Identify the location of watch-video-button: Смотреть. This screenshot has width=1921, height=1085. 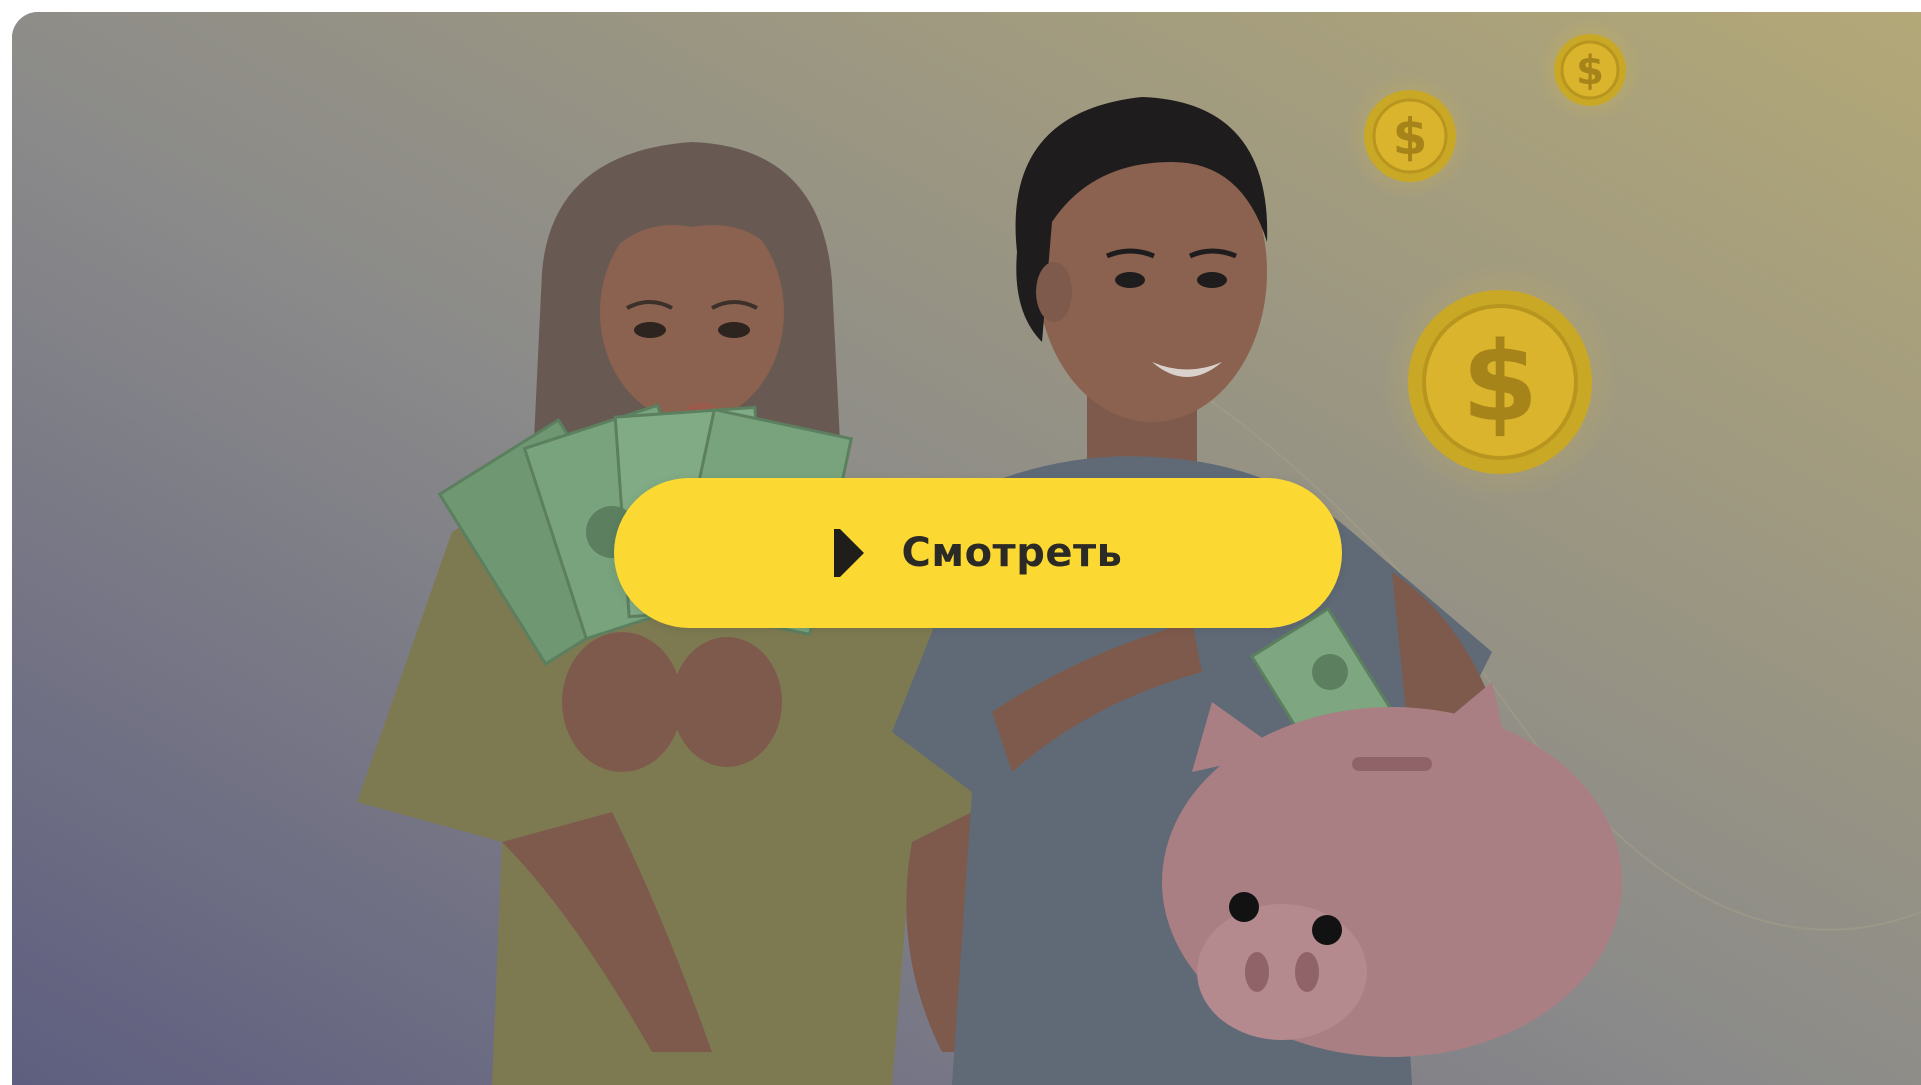
(978, 553).